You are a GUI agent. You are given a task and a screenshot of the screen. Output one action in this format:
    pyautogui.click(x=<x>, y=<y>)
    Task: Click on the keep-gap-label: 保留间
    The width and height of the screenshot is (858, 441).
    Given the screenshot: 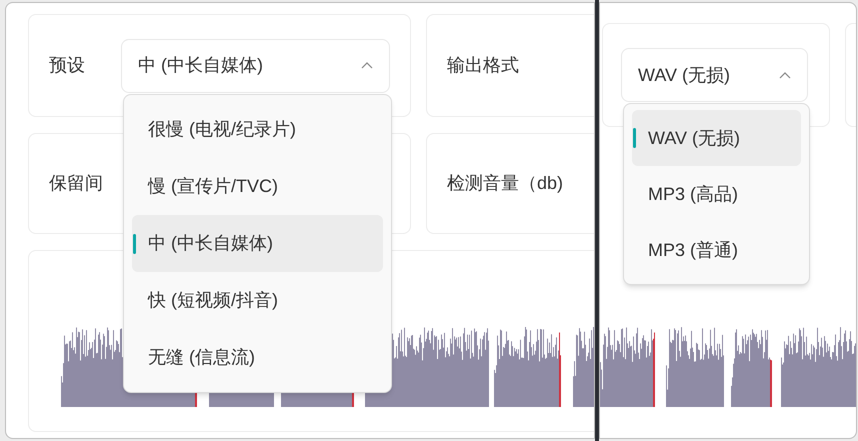 What is the action you would take?
    pyautogui.click(x=76, y=183)
    